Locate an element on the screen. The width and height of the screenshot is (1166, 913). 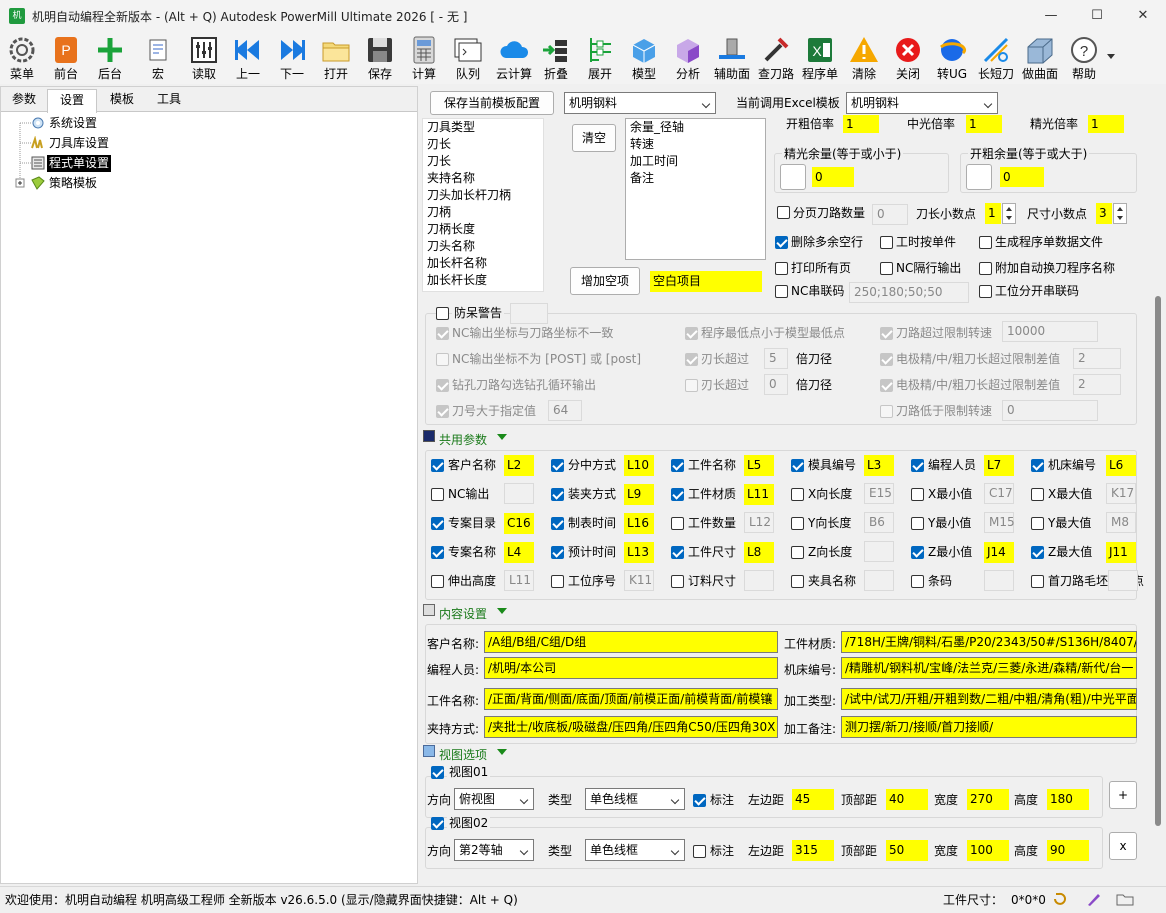
shared-value: L5 is located at coordinates (759, 465).